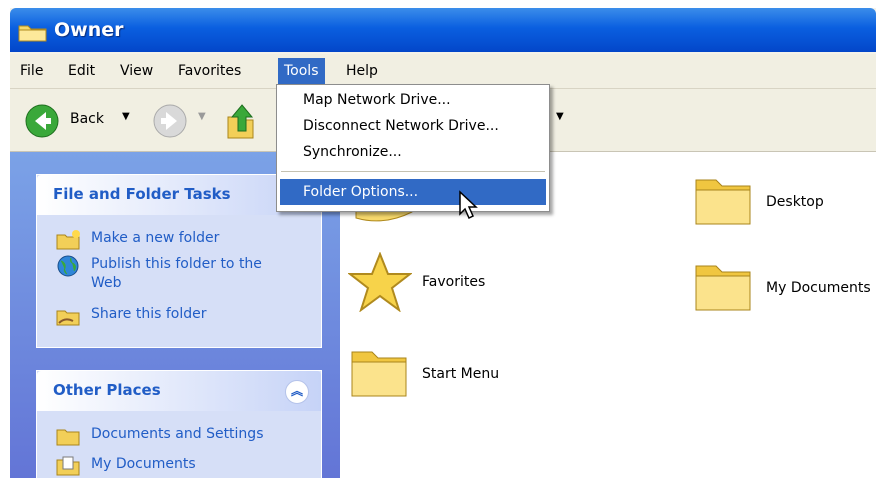 This screenshot has height=478, width=876. What do you see at coordinates (87, 119) in the screenshot?
I see `back-button-label: Back` at bounding box center [87, 119].